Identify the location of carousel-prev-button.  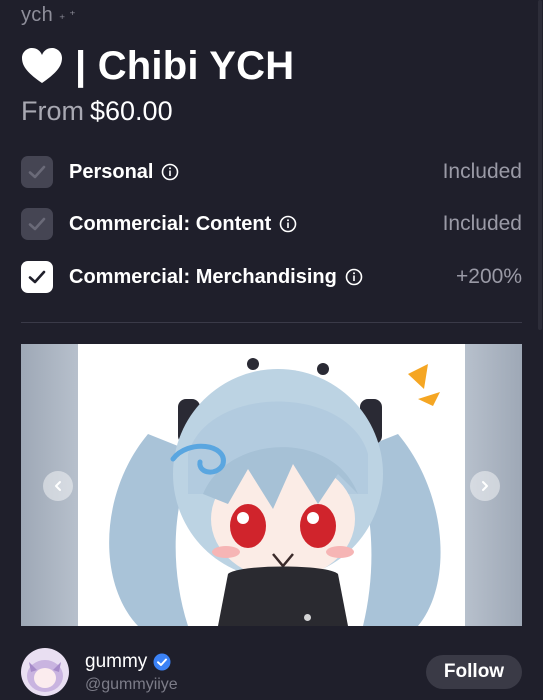
(58, 486).